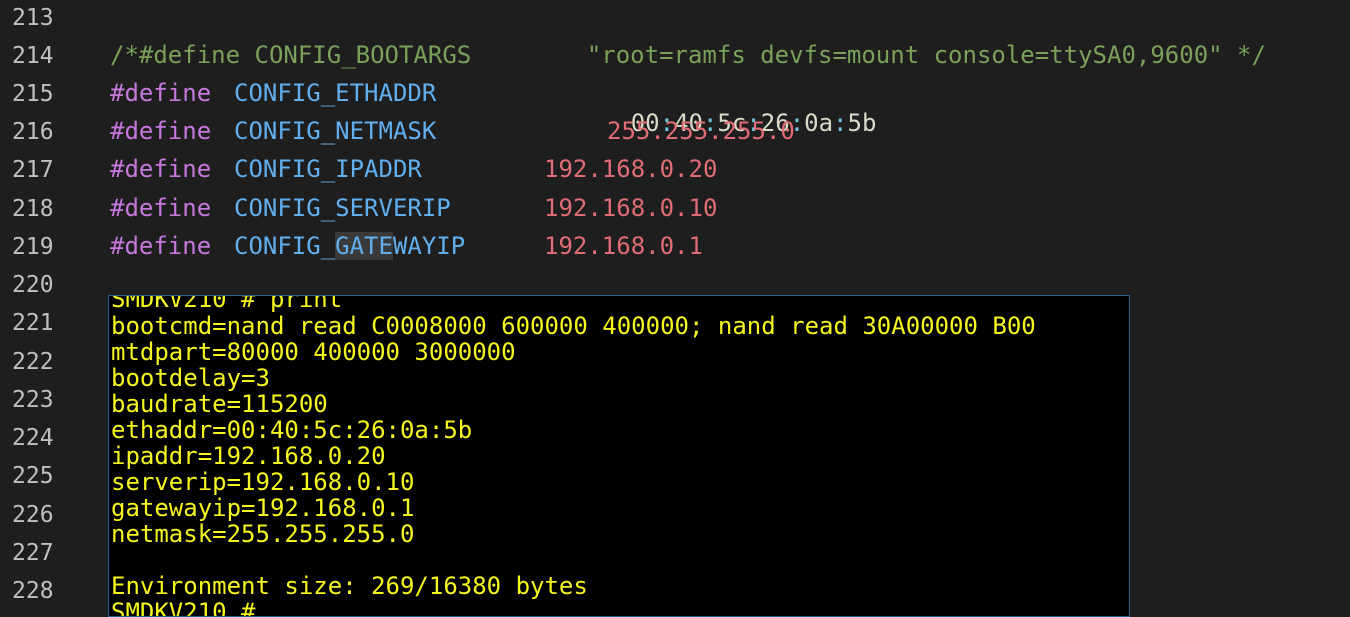 Image resolution: width=1350 pixels, height=617 pixels. Describe the element at coordinates (33, 247) in the screenshot. I see `line-number: 219` at that location.